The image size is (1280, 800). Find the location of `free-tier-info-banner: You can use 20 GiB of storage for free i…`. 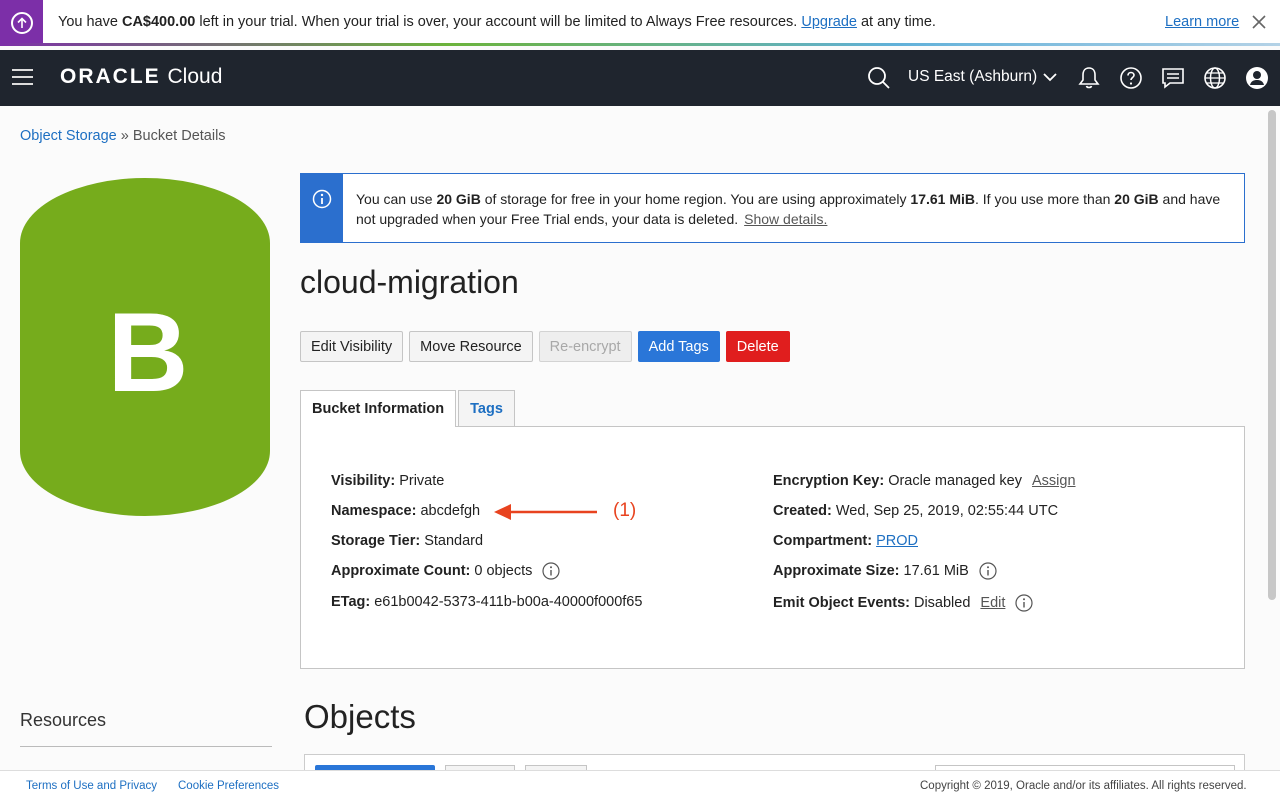

free-tier-info-banner: You can use 20 GiB of storage for free i… is located at coordinates (772, 208).